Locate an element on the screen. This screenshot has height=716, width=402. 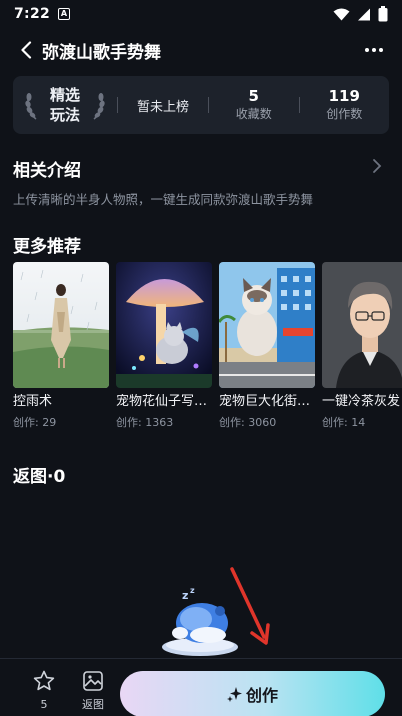
image-icon is located at coordinates (93, 681).